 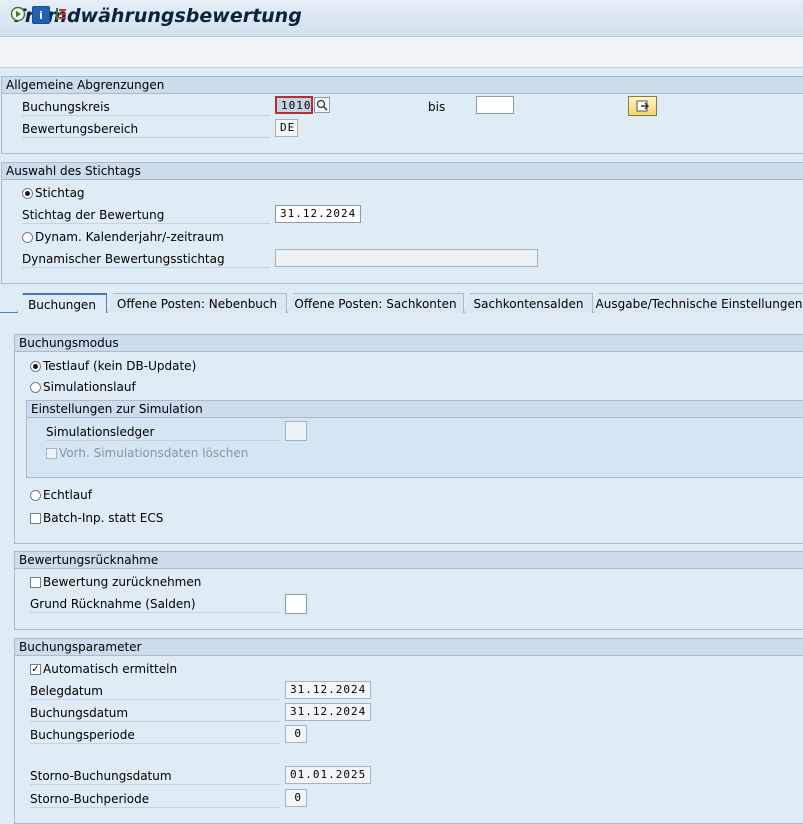 What do you see at coordinates (155, 604) in the screenshot?
I see `reversal-reason-label: Grund Rücknahme (Salden)` at bounding box center [155, 604].